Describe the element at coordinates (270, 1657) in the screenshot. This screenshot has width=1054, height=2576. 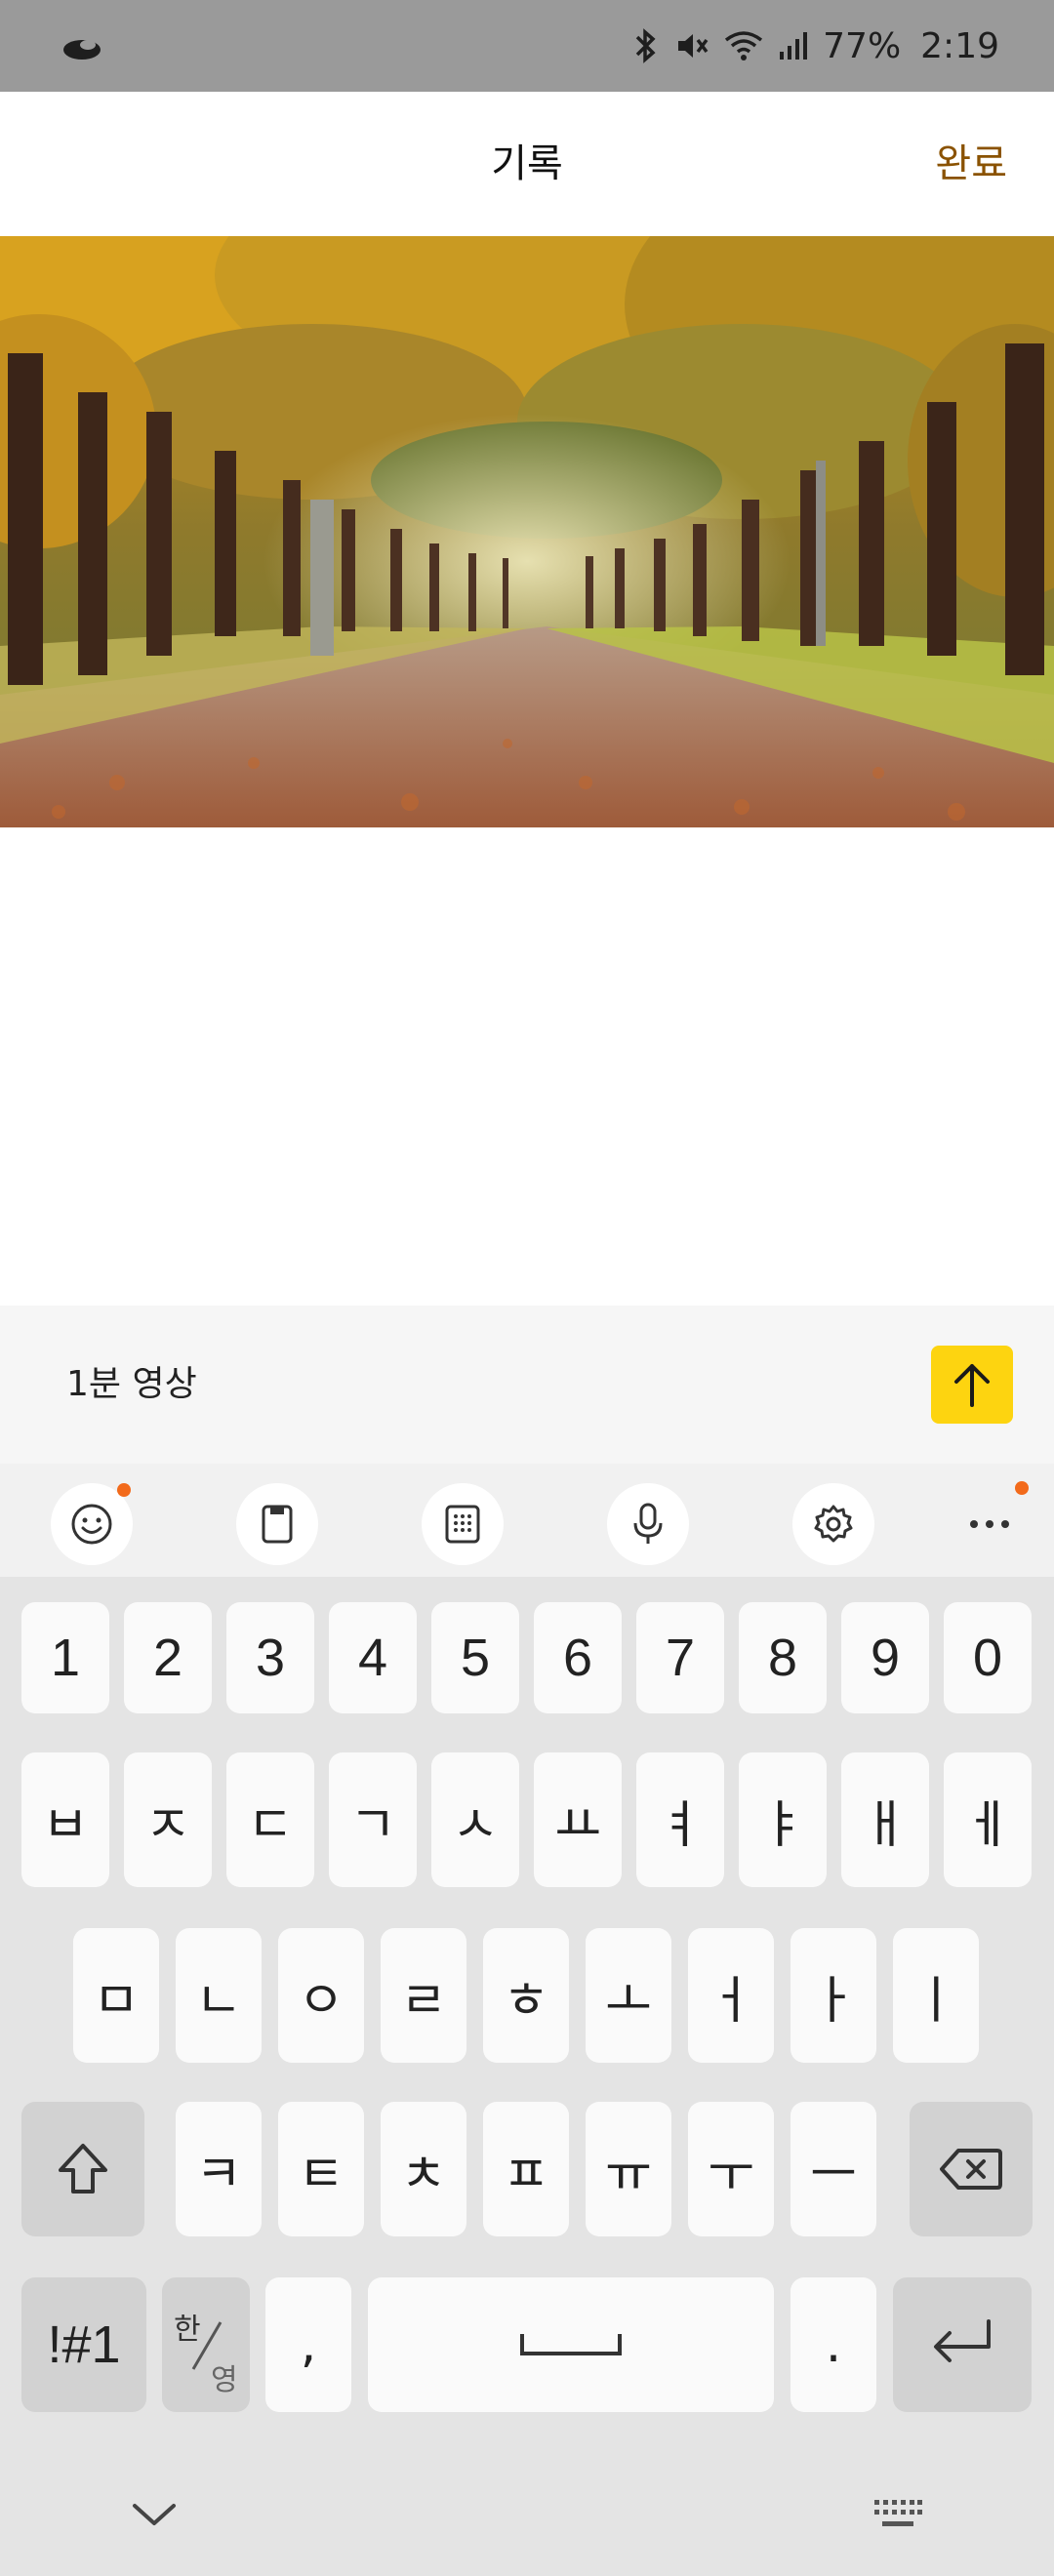
I see `key-3: 3` at that location.